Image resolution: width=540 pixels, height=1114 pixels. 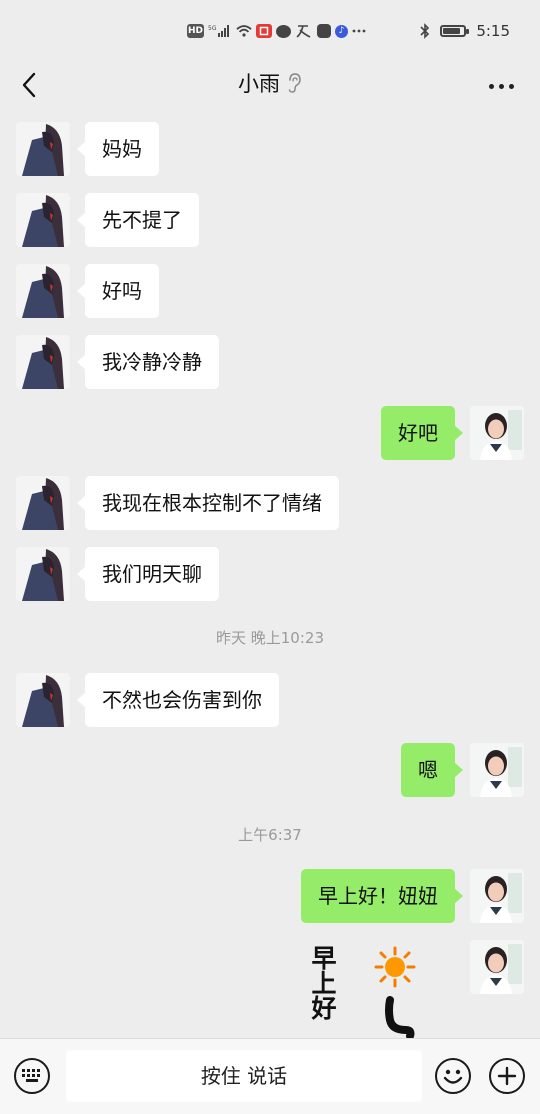 I want to click on message-bubble-incoming: 不然也会伤害到你, so click(x=178, y=700).